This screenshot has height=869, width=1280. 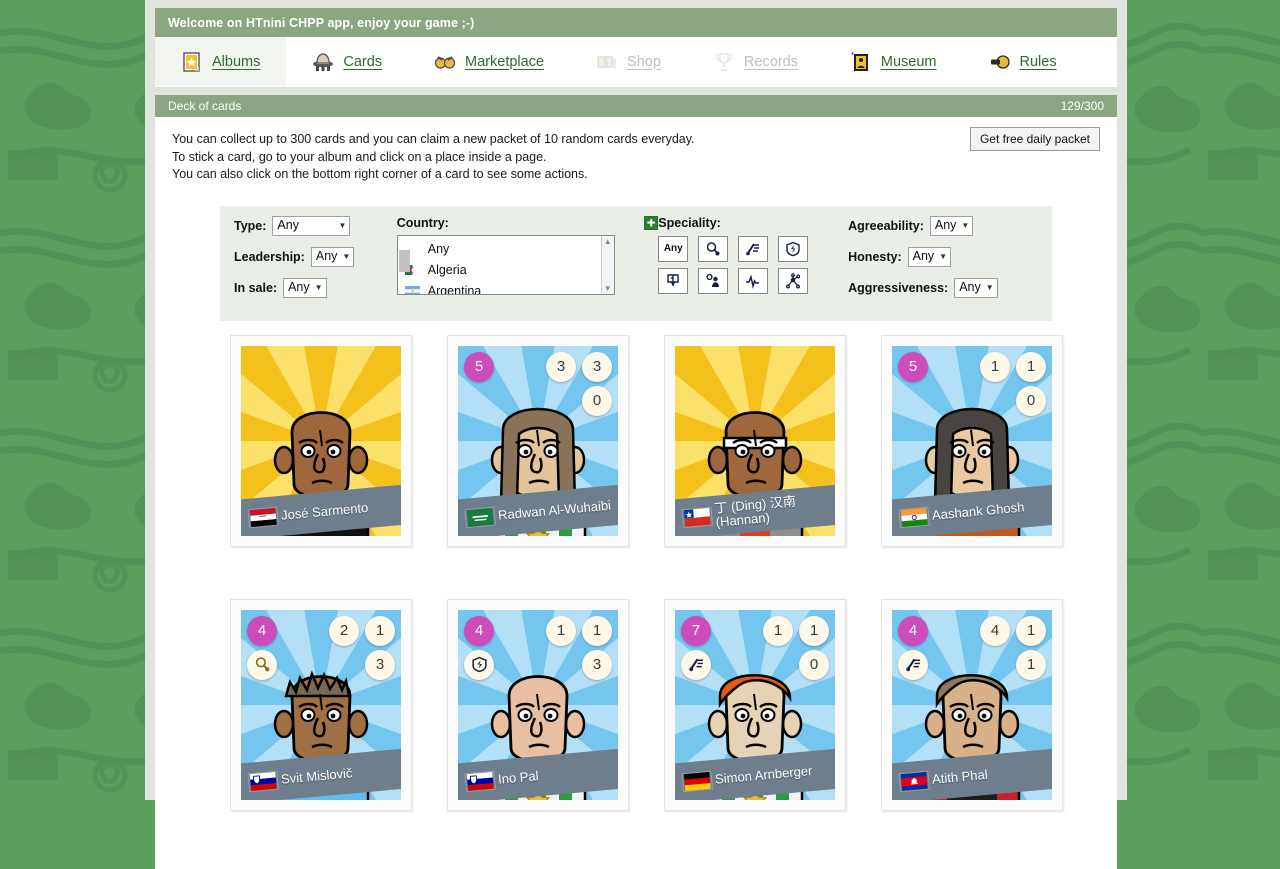 I want to click on technical-icon, so click(x=713, y=248).